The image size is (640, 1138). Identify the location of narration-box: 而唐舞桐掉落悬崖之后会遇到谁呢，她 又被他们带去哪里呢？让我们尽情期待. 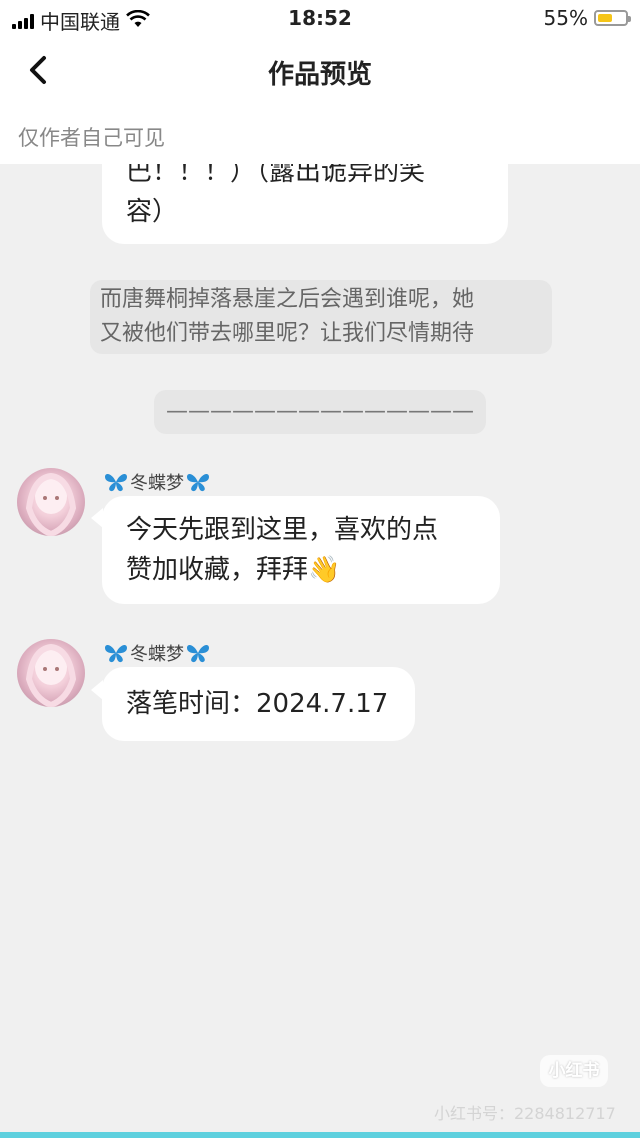
(321, 317).